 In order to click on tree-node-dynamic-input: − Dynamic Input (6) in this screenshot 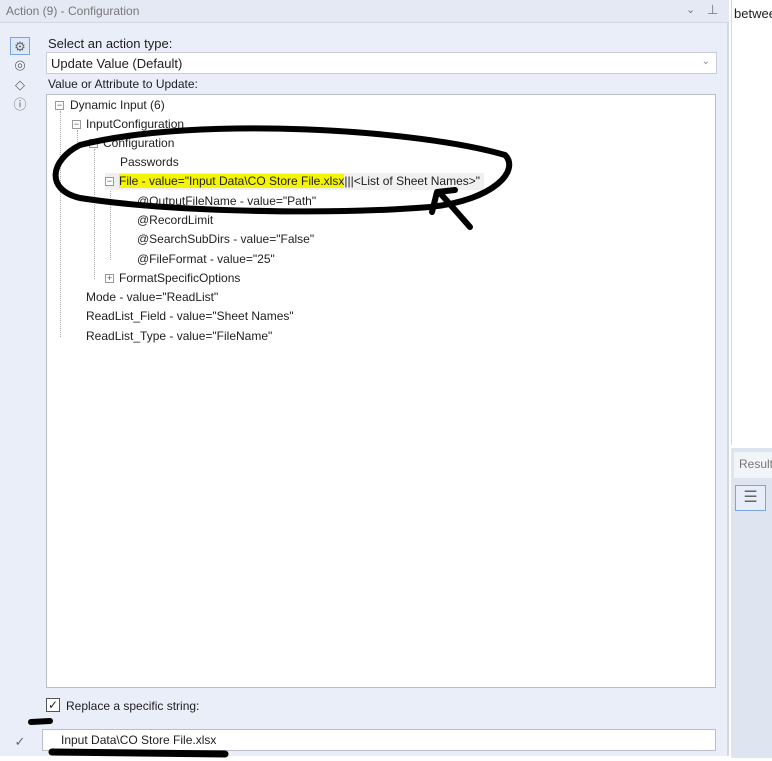, I will do `click(110, 105)`.